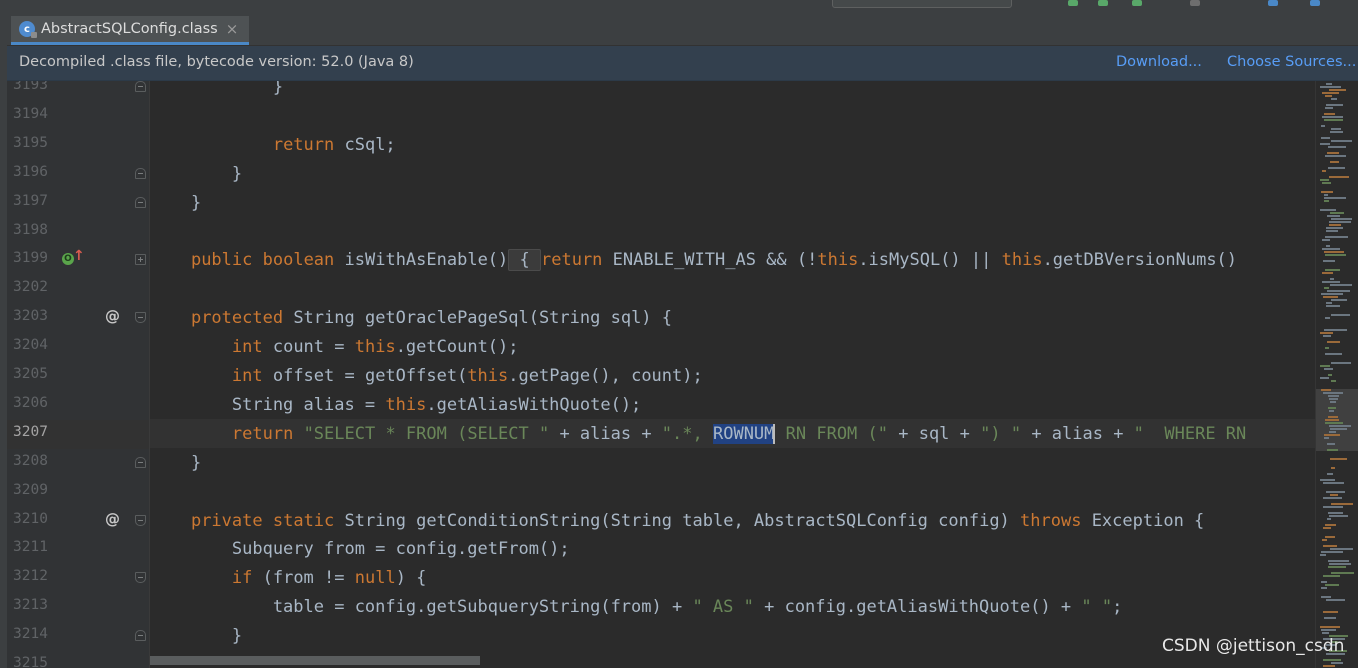 This screenshot has height=668, width=1358. I want to click on run-icon, so click(1073, 3).